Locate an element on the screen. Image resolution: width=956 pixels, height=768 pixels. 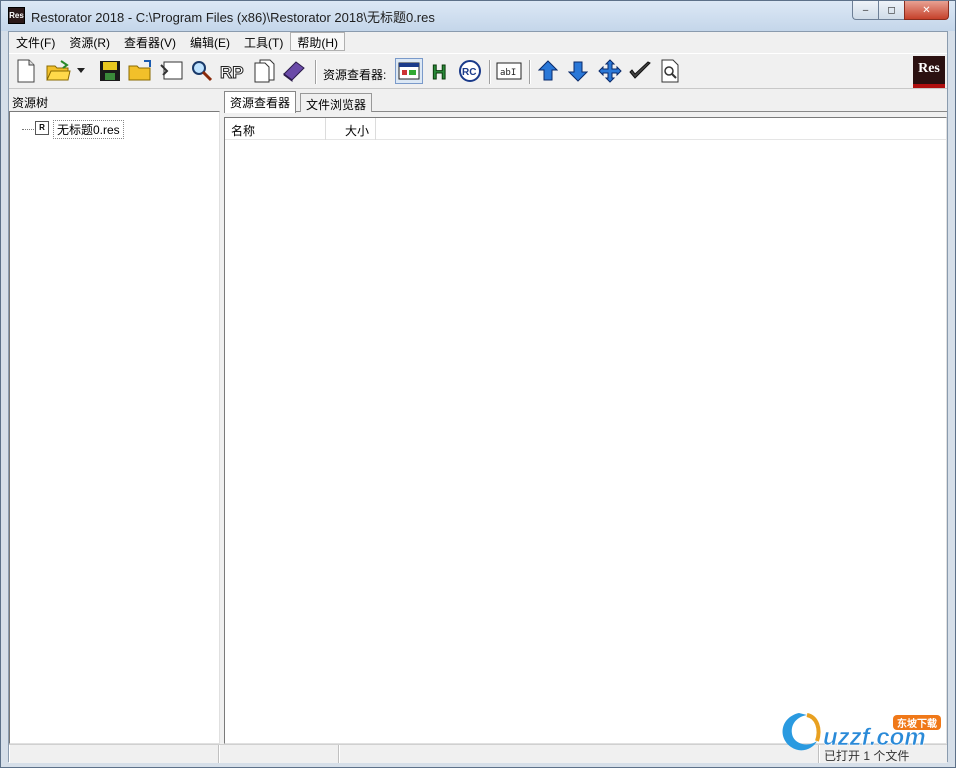
arrow-up-icon is located at coordinates (548, 71).